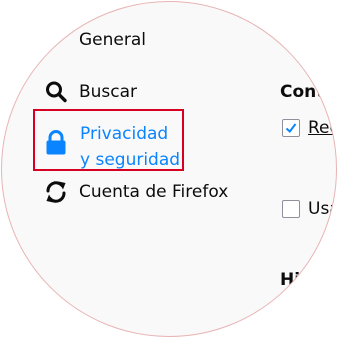 The height and width of the screenshot is (340, 340). I want to click on sidebar-item-label: Cuenta de Firefox, so click(154, 192).